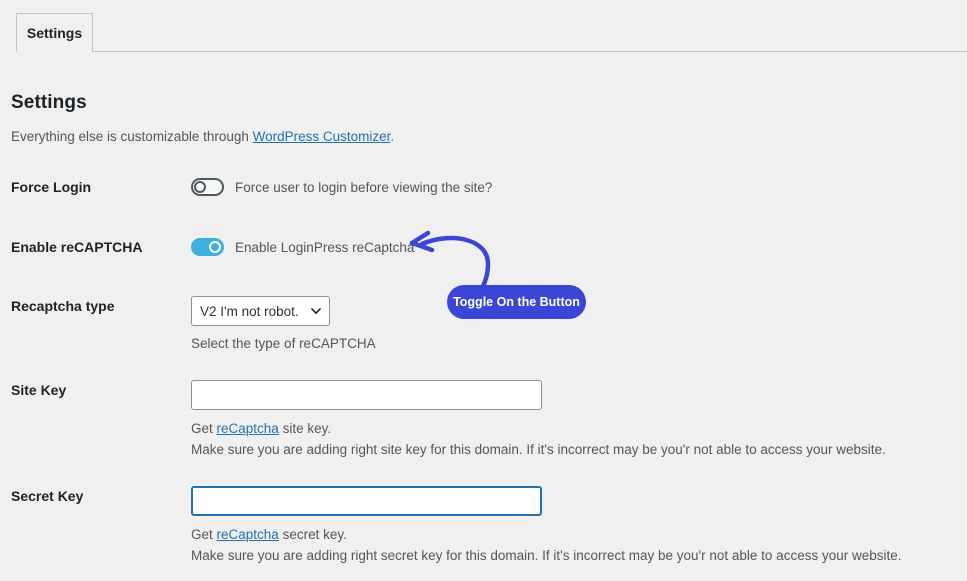 Image resolution: width=967 pixels, height=581 pixels. I want to click on recaptcha-type-select: V2 I'm not robot., so click(260, 311).